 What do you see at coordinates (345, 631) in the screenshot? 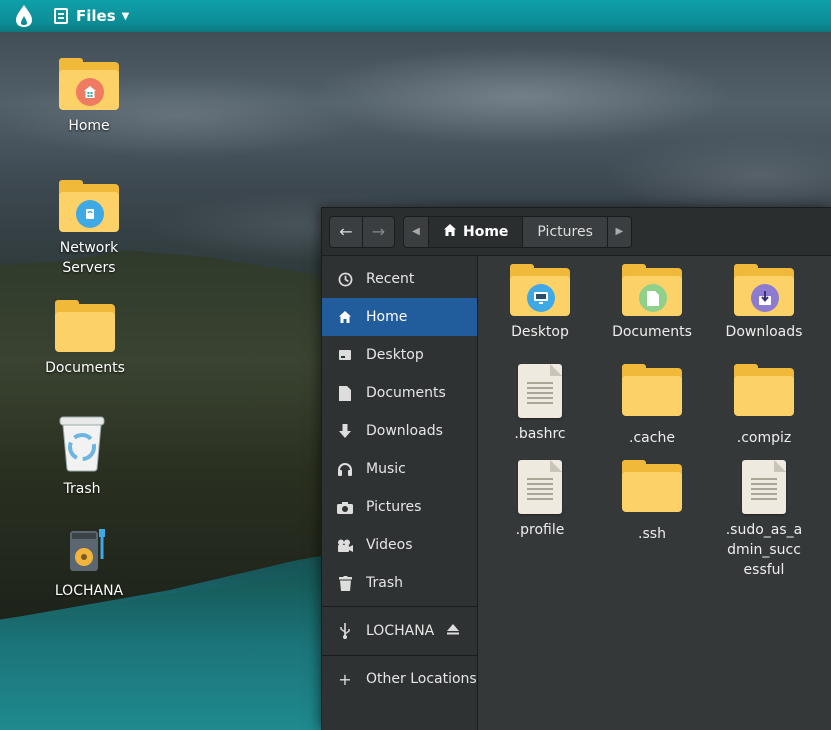
I see `usb-icon` at bounding box center [345, 631].